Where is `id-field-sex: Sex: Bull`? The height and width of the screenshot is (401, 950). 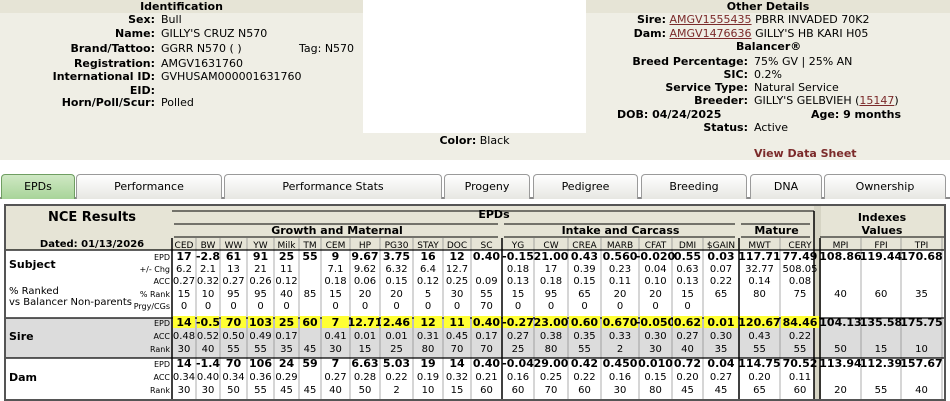 id-field-sex: Sex: Bull is located at coordinates (91, 20).